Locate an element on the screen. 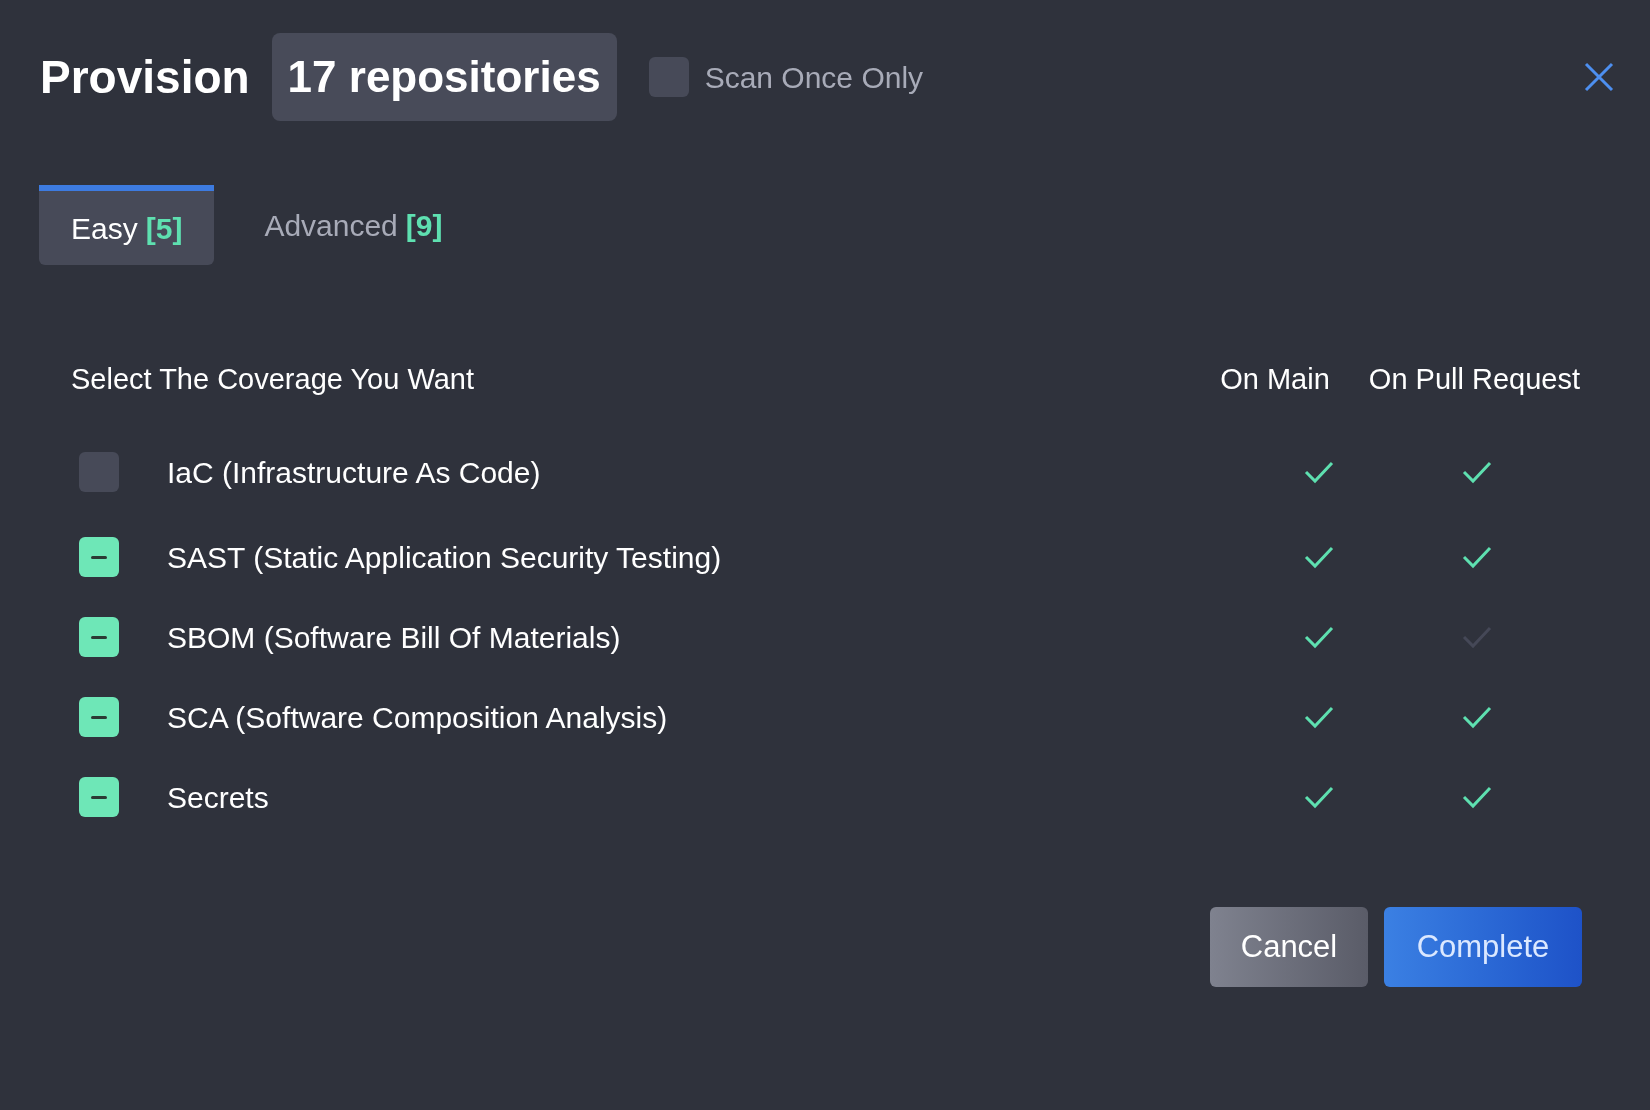 The width and height of the screenshot is (1650, 1110). dialog-title: Provision is located at coordinates (145, 77).